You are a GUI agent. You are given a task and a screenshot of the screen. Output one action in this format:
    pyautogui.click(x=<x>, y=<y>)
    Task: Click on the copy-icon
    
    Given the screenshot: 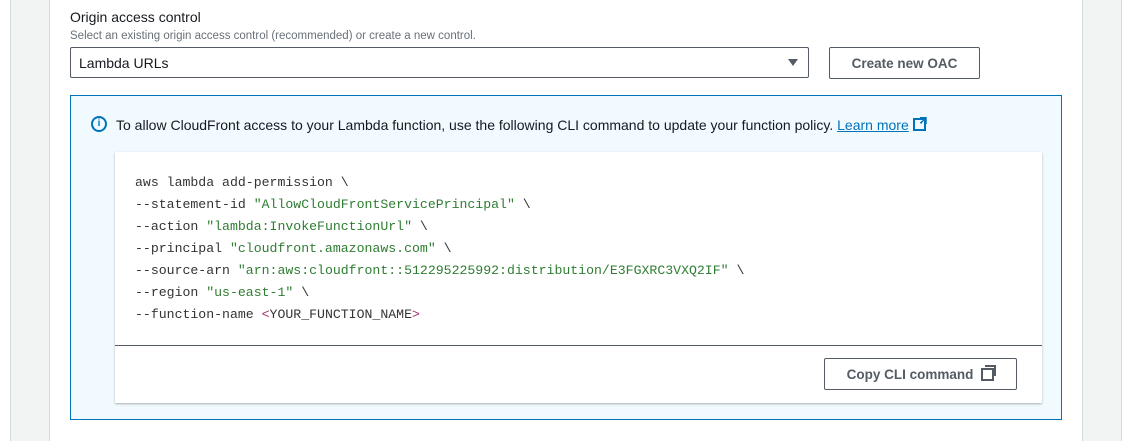 What is the action you would take?
    pyautogui.click(x=989, y=372)
    